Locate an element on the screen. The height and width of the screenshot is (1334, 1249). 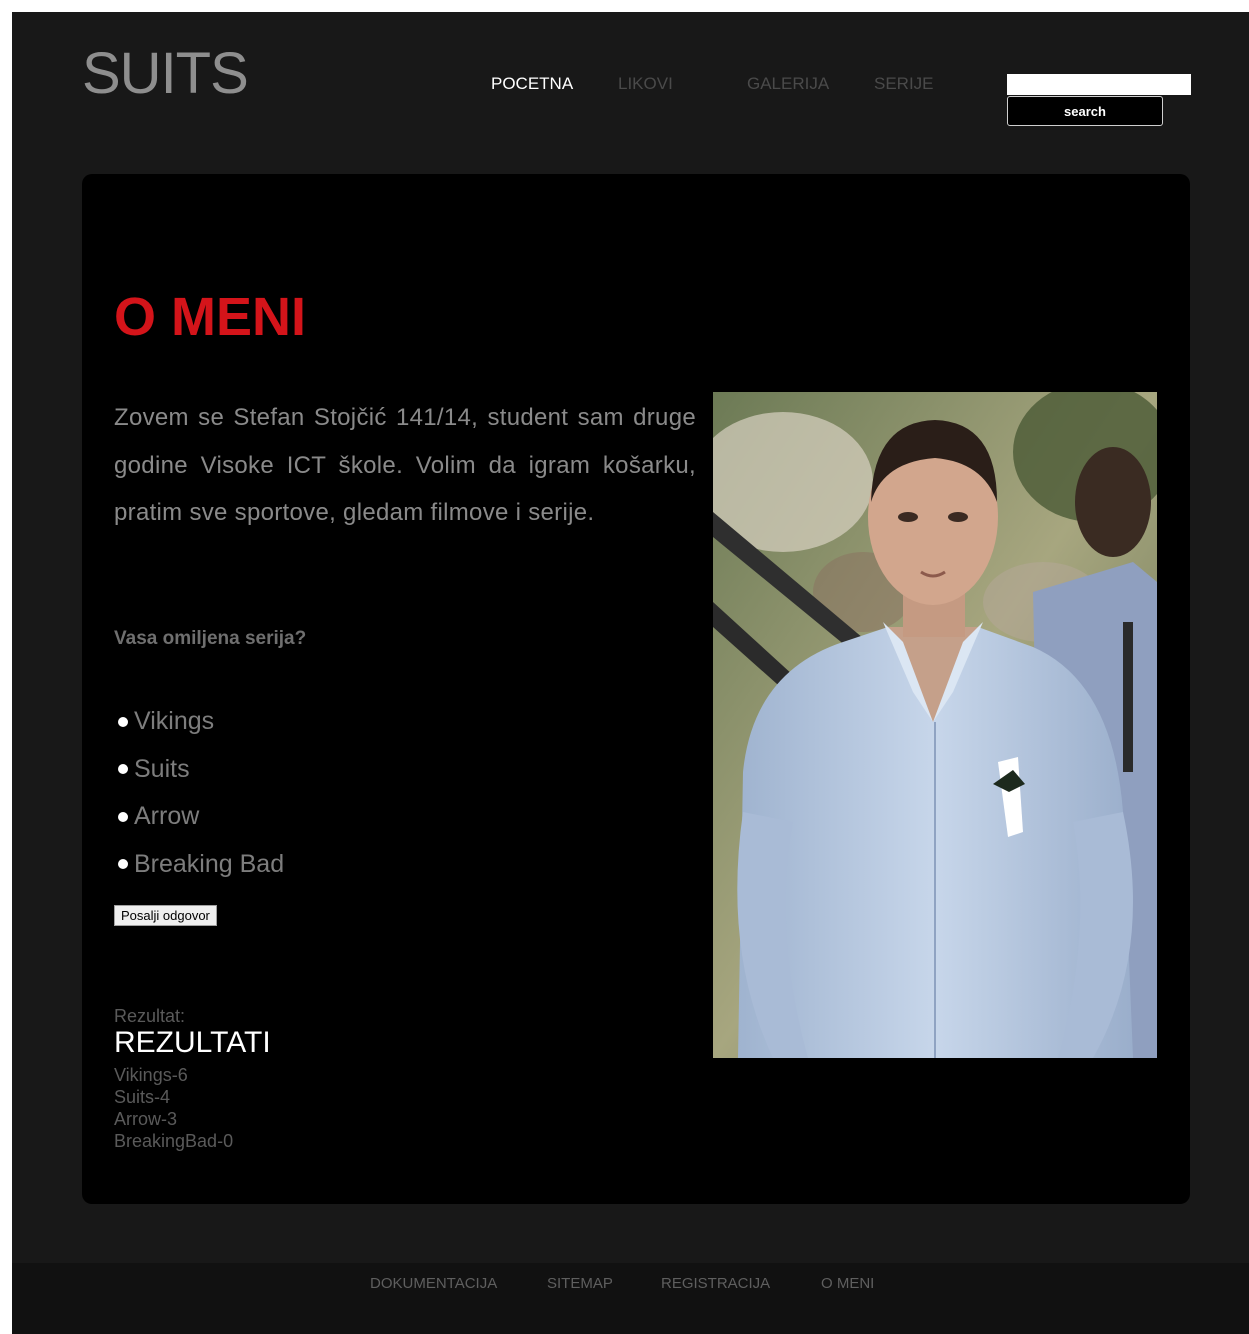
result-item: Vikings-6 is located at coordinates (151, 1075).